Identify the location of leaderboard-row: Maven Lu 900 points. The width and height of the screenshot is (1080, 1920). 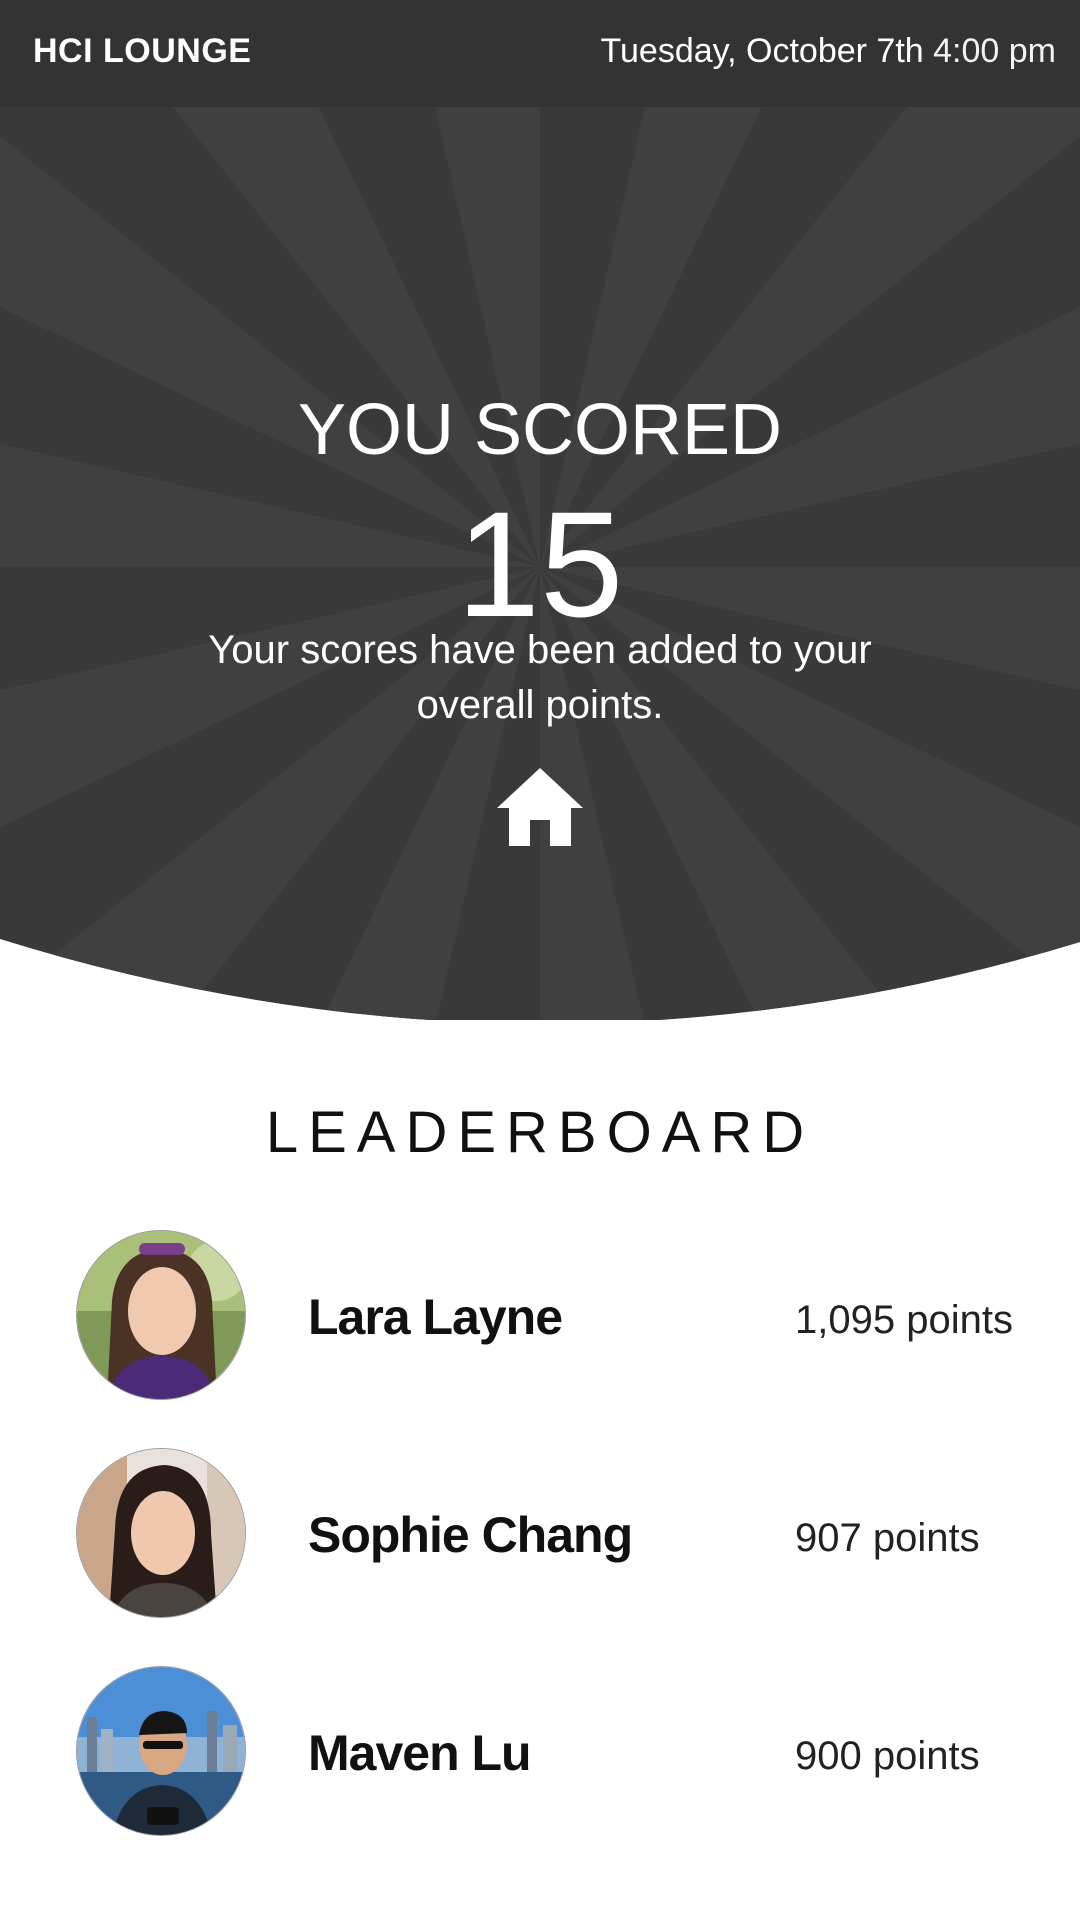
(540, 1752).